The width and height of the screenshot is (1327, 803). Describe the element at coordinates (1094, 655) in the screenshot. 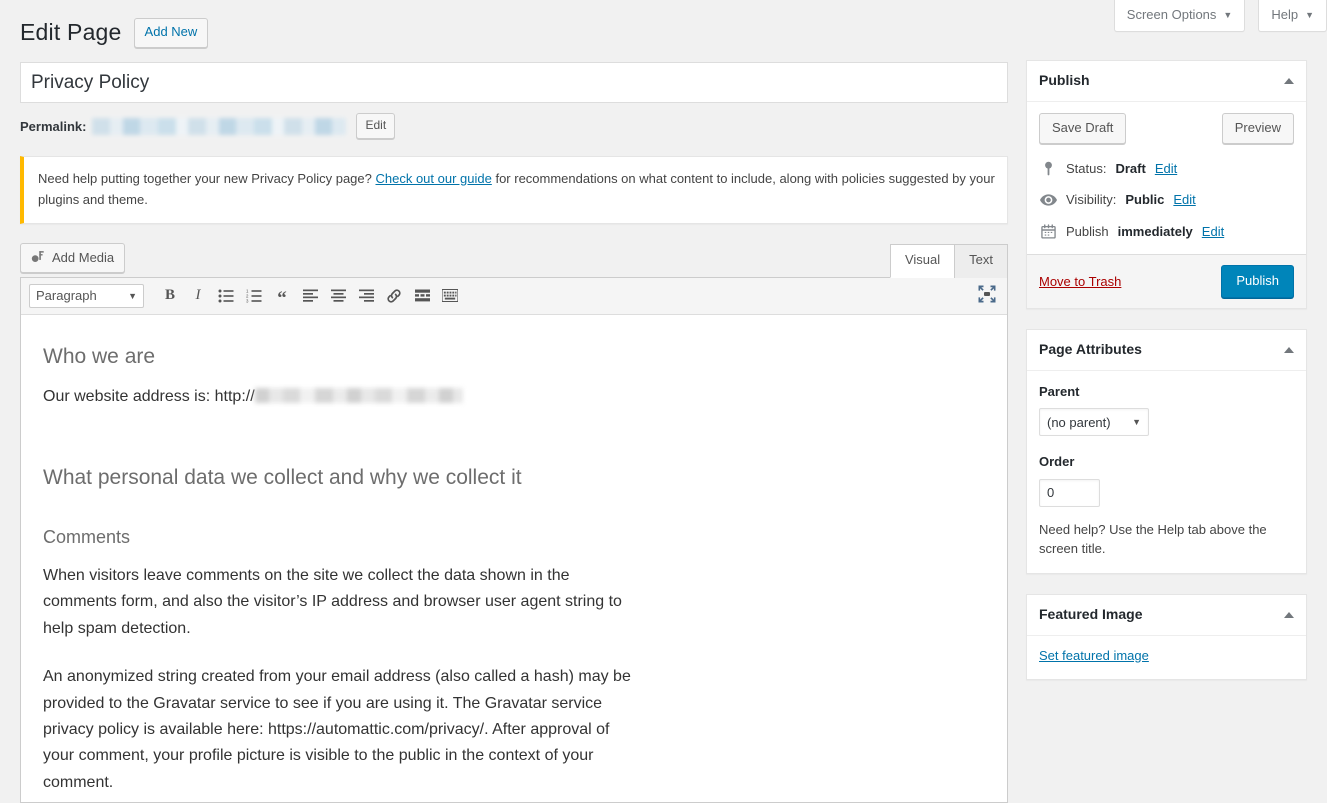

I see `set-featured-image-link: Set featured image` at that location.